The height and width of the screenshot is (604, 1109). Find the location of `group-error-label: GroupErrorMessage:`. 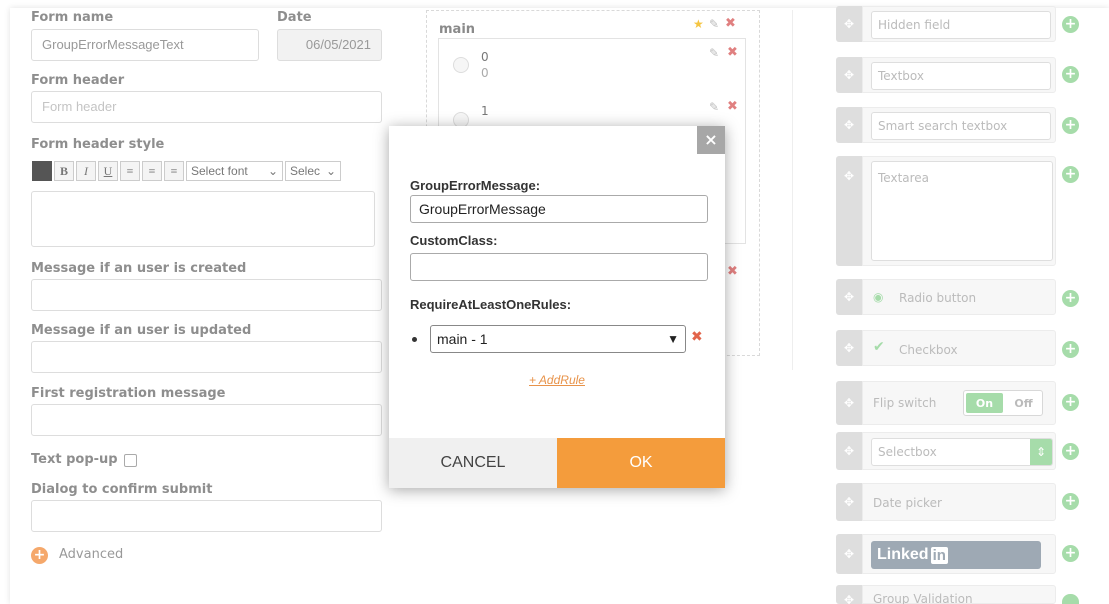

group-error-label: GroupErrorMessage: is located at coordinates (475, 185).